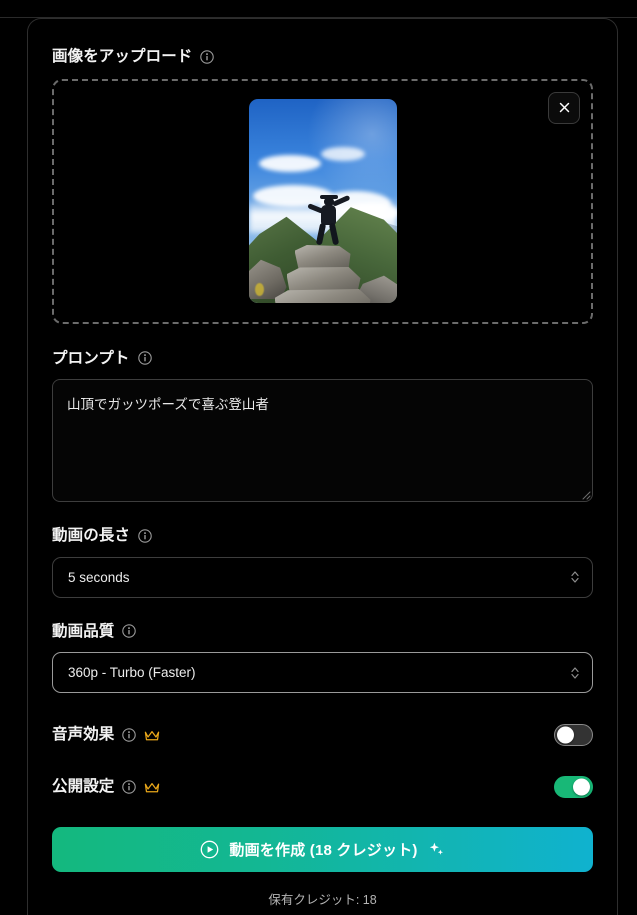 Image resolution: width=637 pixels, height=915 pixels. I want to click on visibility-label: 公開設定, so click(106, 787).